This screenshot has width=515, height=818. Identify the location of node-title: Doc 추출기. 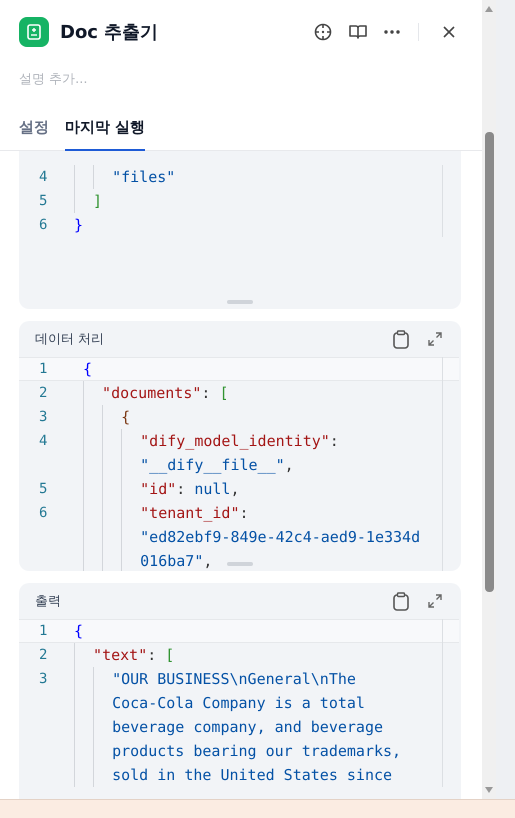
(109, 32).